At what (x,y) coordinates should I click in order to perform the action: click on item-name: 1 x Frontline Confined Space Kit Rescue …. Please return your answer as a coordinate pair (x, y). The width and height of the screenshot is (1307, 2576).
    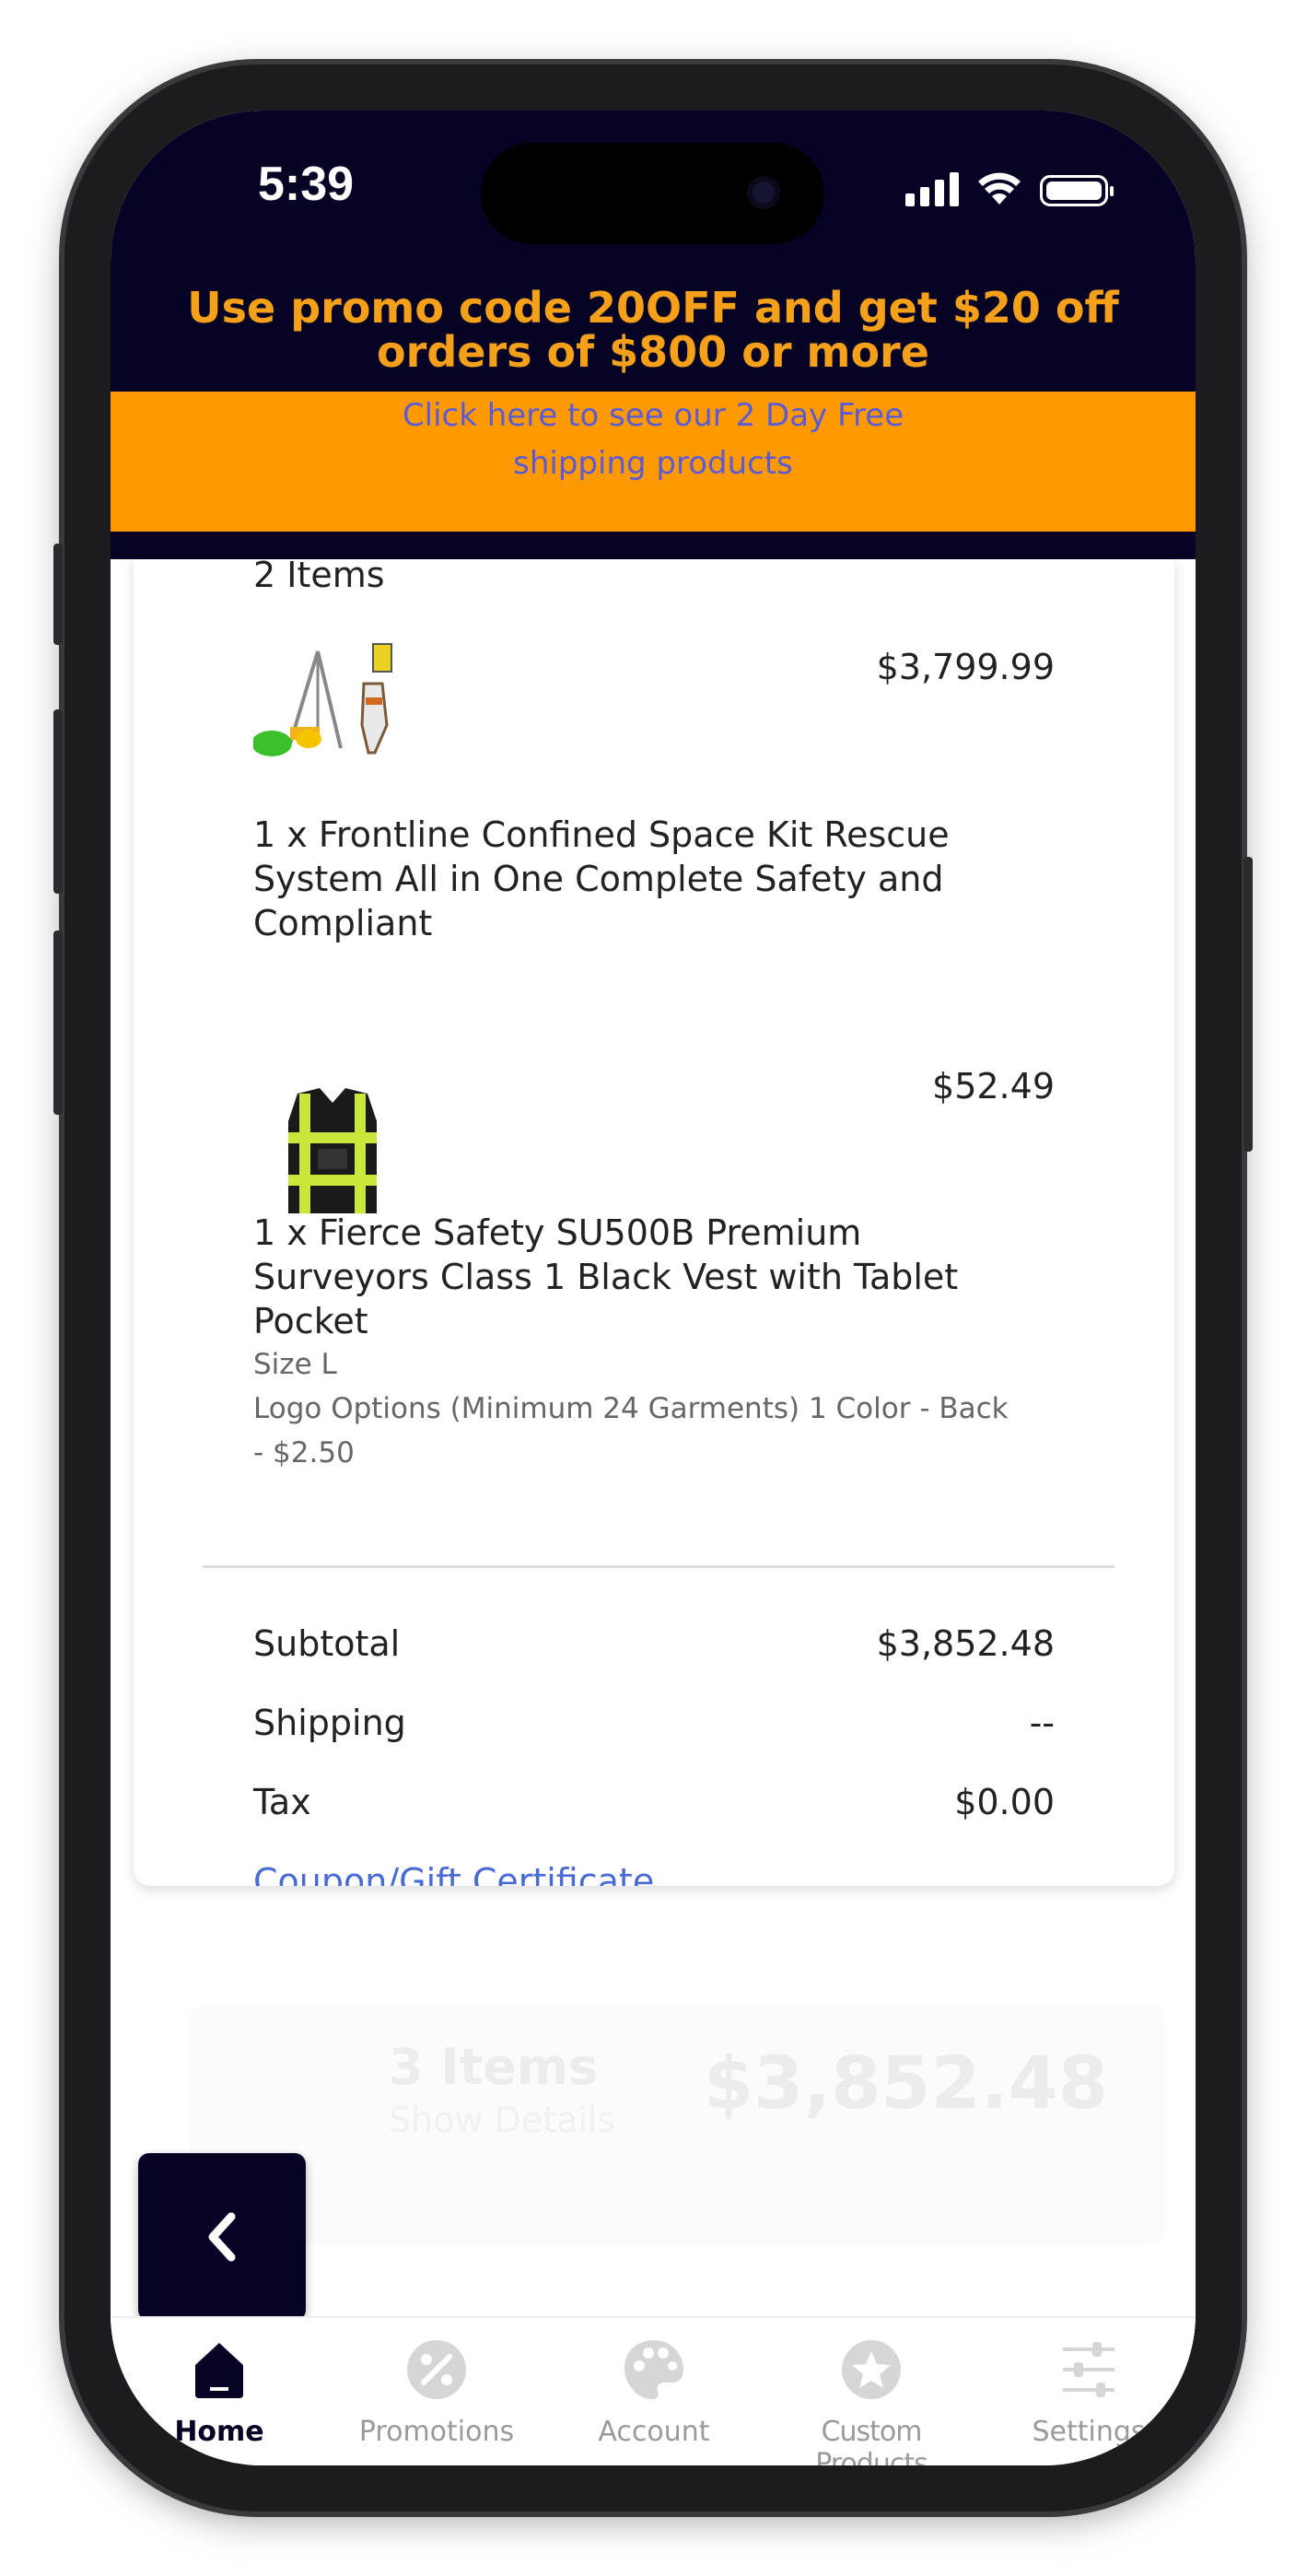
    Looking at the image, I should click on (622, 879).